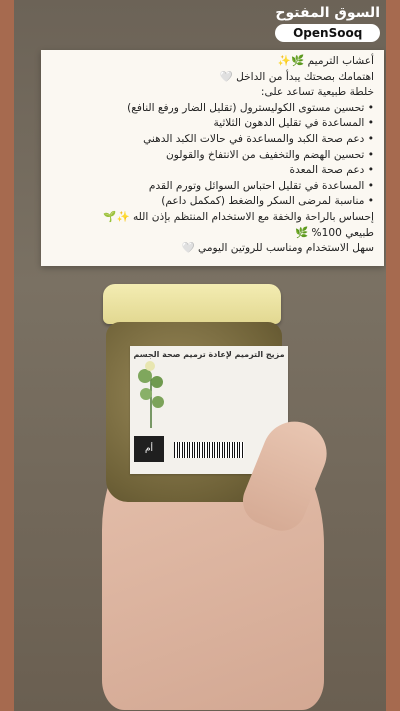  Describe the element at coordinates (317, 92) in the screenshot. I see `card-line: خلطة طبيعية تساعد على:` at that location.